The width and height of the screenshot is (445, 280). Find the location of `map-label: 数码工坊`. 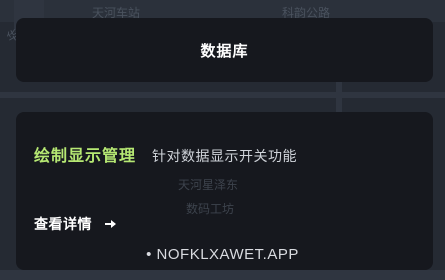

map-label: 数码工坊 is located at coordinates (210, 209).